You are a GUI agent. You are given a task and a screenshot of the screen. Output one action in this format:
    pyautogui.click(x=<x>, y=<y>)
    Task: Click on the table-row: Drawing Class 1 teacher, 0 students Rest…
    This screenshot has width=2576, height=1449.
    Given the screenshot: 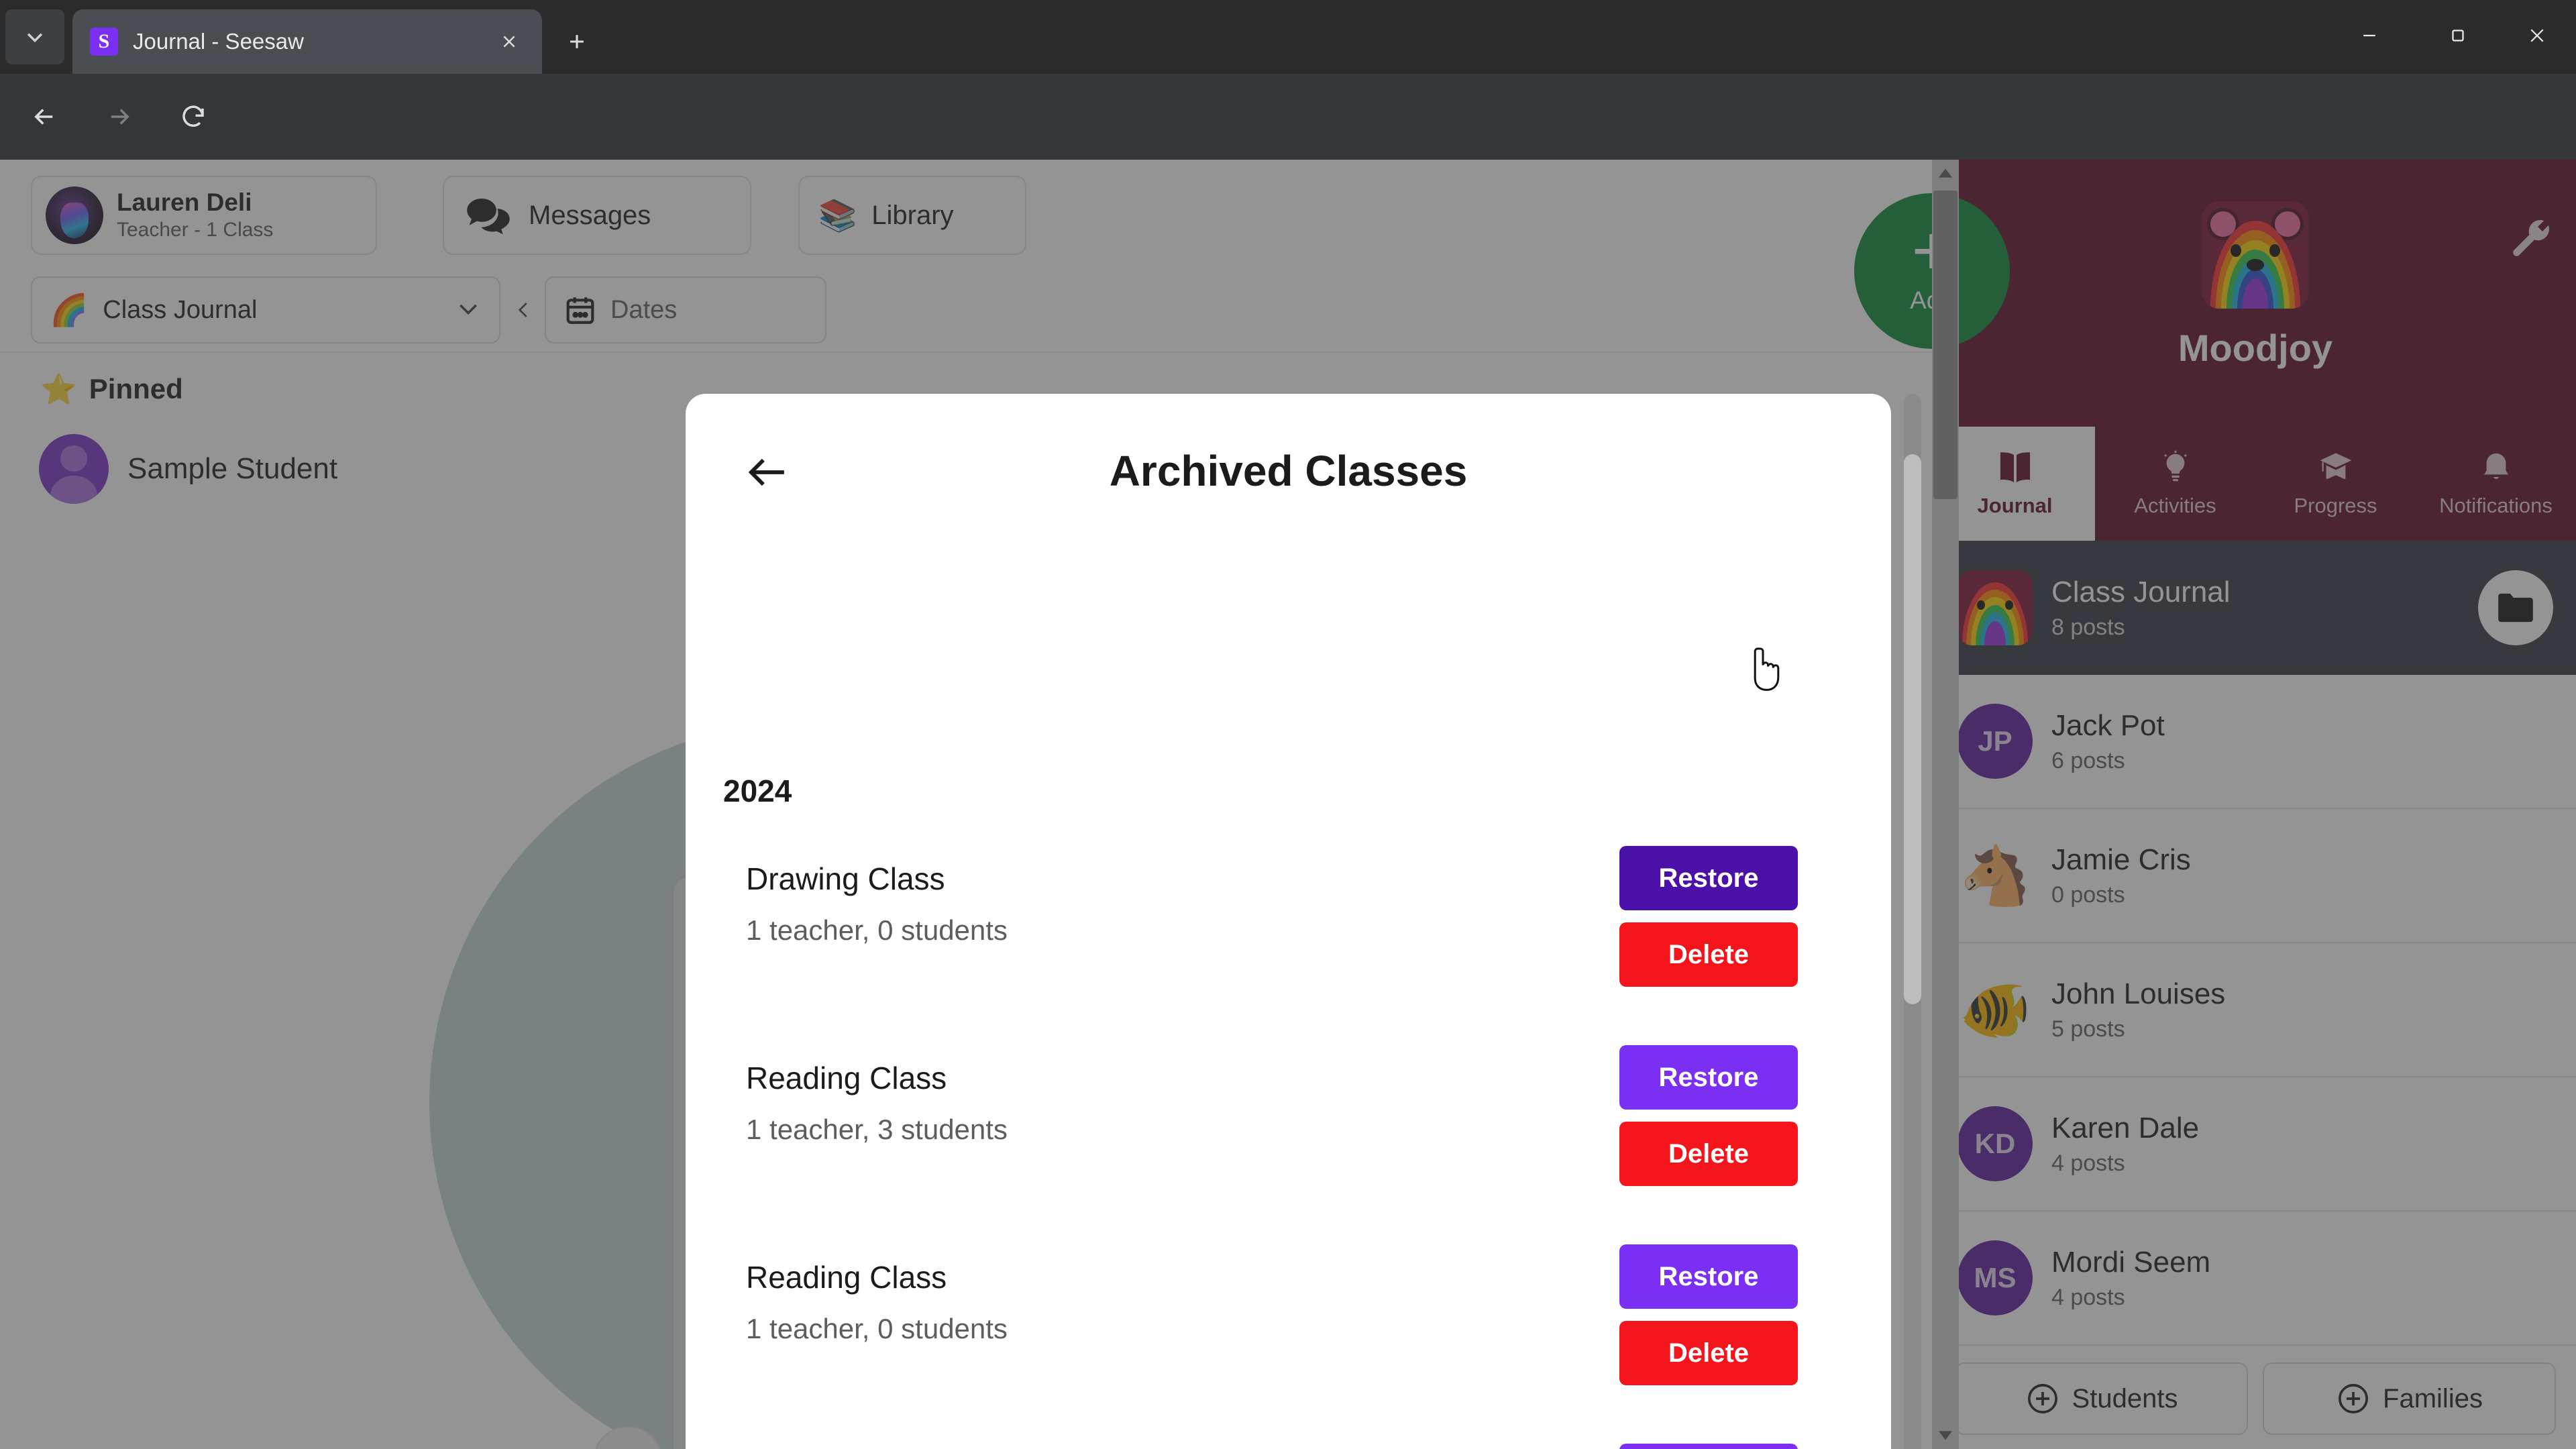 What is the action you would take?
    pyautogui.click(x=1288, y=922)
    